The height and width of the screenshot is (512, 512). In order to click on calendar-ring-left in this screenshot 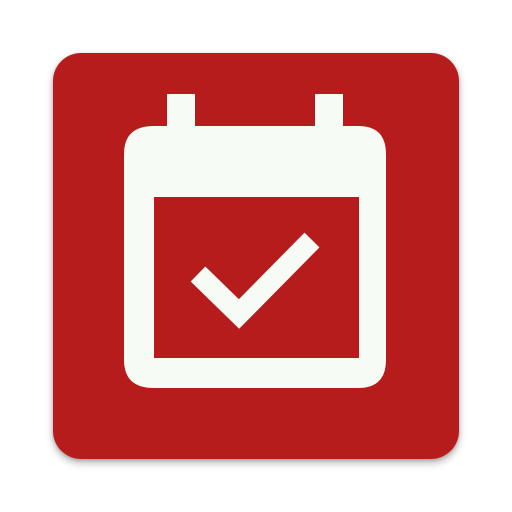, I will do `click(181, 112)`.